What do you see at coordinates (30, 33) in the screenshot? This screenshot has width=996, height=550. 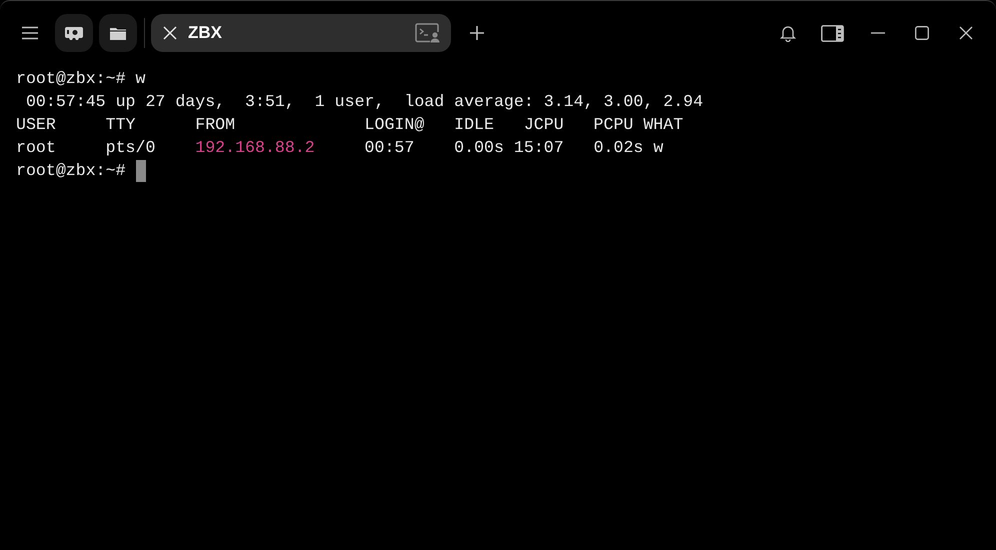 I see `menu-icon` at bounding box center [30, 33].